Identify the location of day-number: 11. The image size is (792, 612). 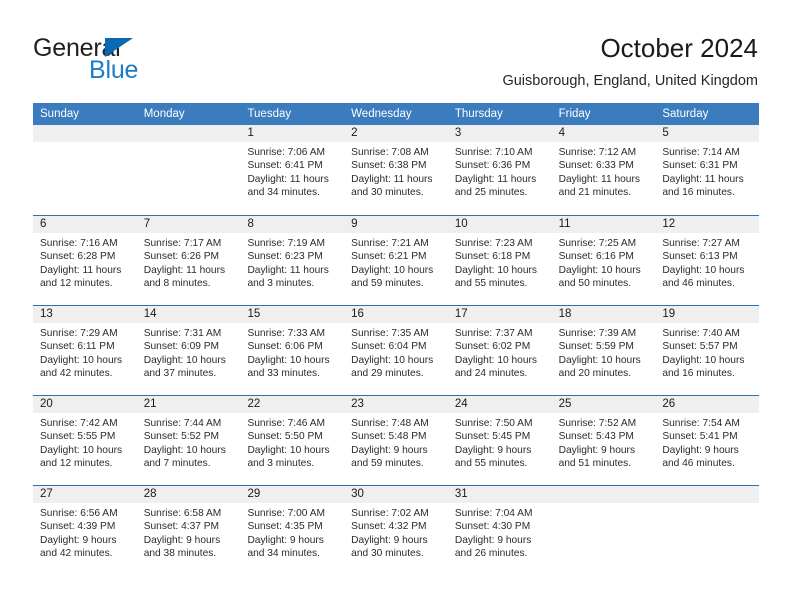
(603, 224).